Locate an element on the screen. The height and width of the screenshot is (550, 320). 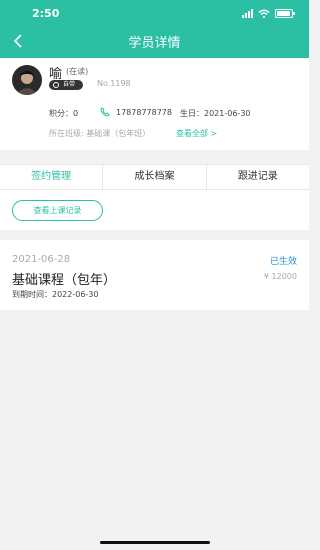
tab-growth-records: 成长档案 is located at coordinates (155, 177).